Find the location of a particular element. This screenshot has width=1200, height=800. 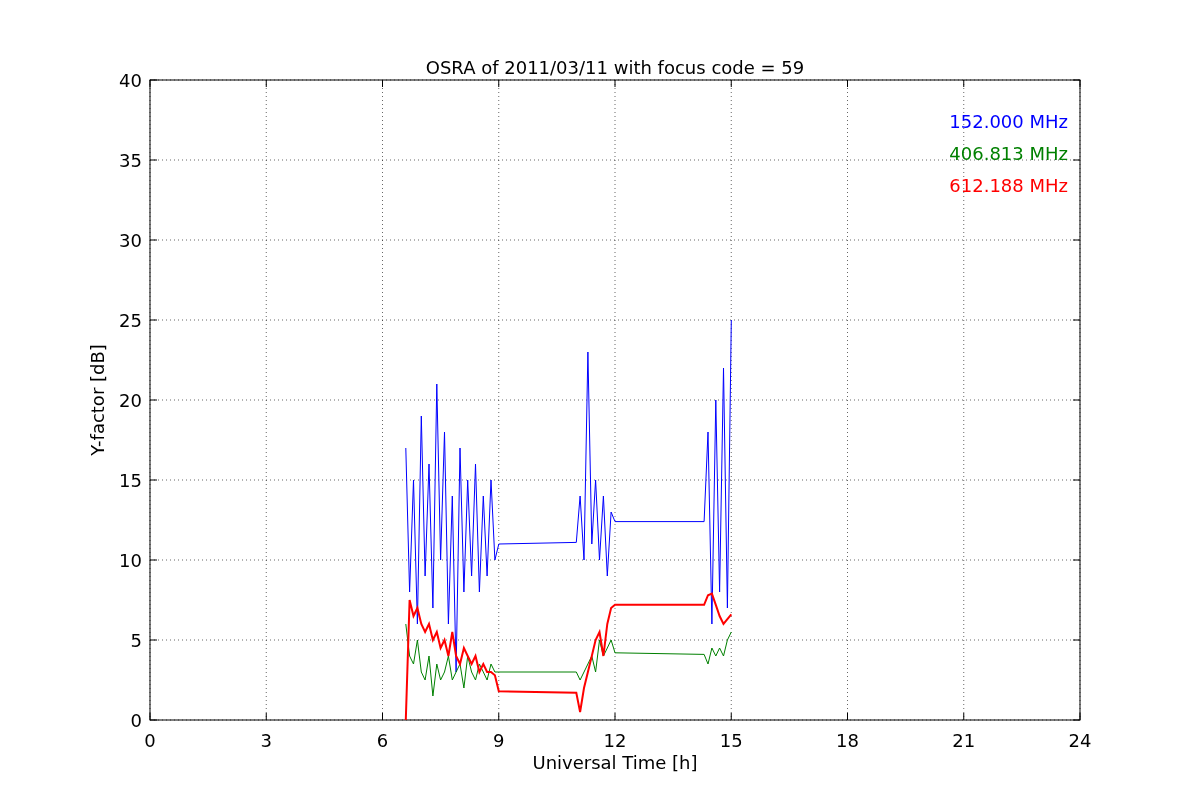

x-tick-label: 15 is located at coordinates (731, 740).